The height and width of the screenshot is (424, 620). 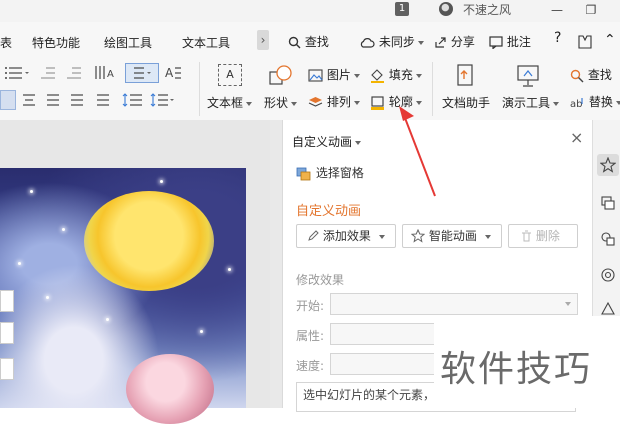 I want to click on skin-icon, so click(x=585, y=41).